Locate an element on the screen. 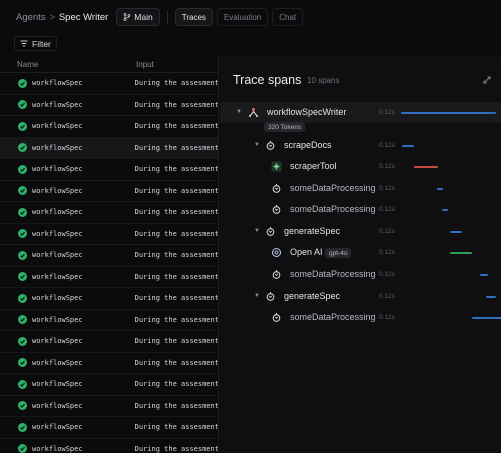  column-input: Input is located at coordinates (145, 64).